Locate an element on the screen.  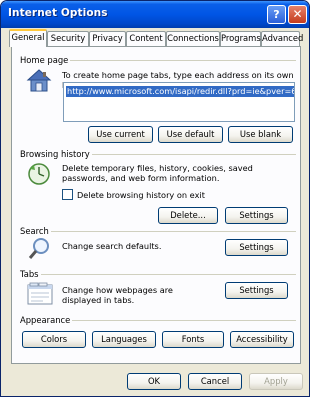
use-blank-button: Use blank is located at coordinates (260, 134).